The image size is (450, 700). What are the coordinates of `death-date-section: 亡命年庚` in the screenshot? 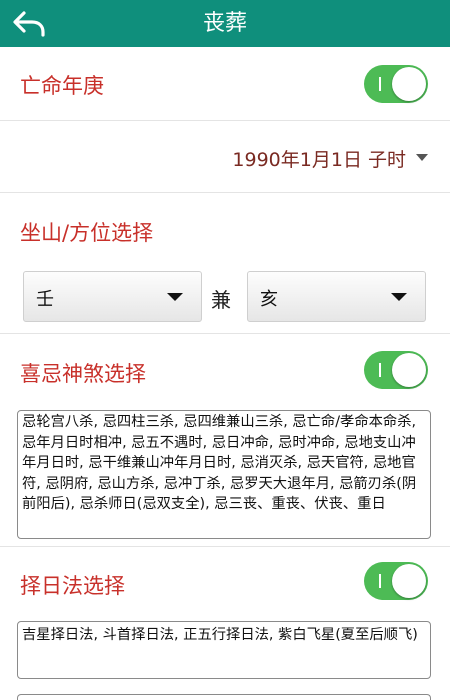 It's located at (225, 84).